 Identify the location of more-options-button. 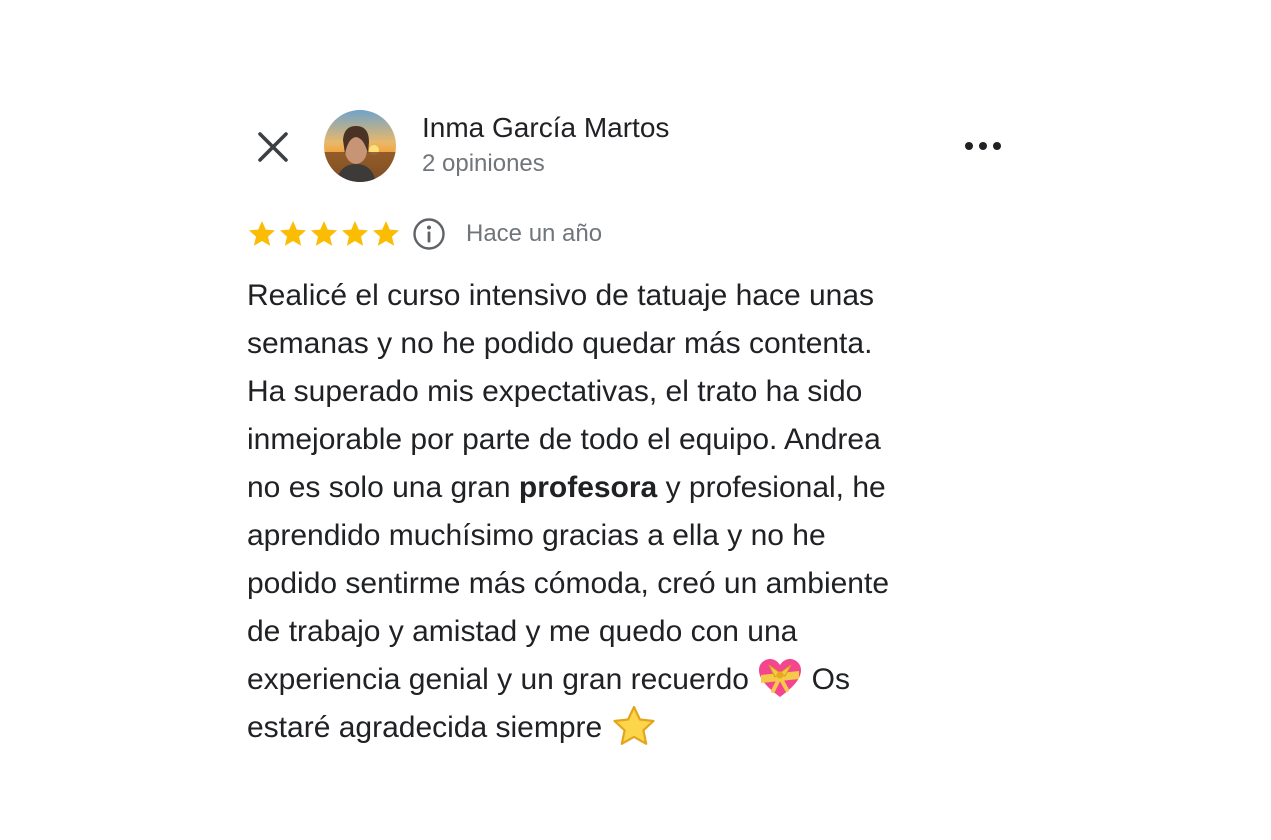
(983, 146).